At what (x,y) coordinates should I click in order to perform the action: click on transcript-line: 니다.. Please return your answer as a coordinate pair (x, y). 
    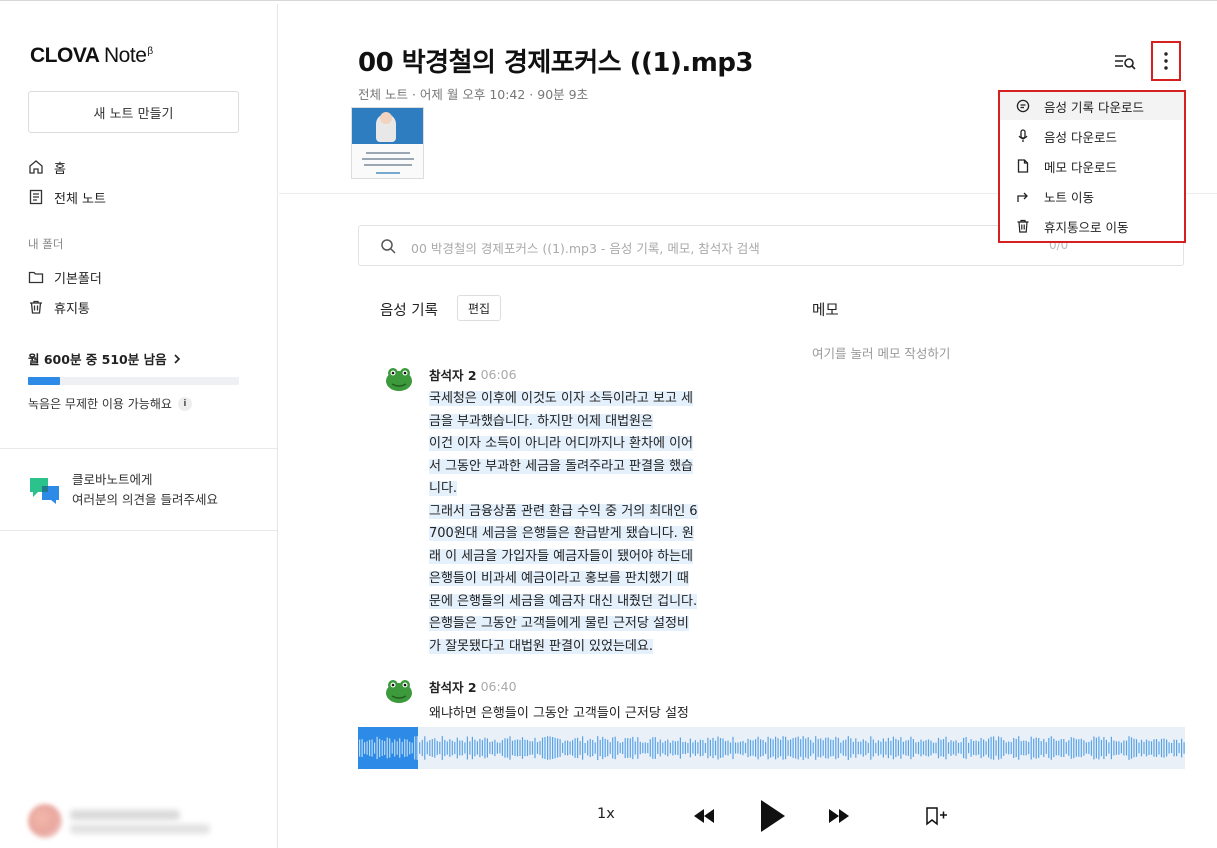
    Looking at the image, I should click on (443, 488).